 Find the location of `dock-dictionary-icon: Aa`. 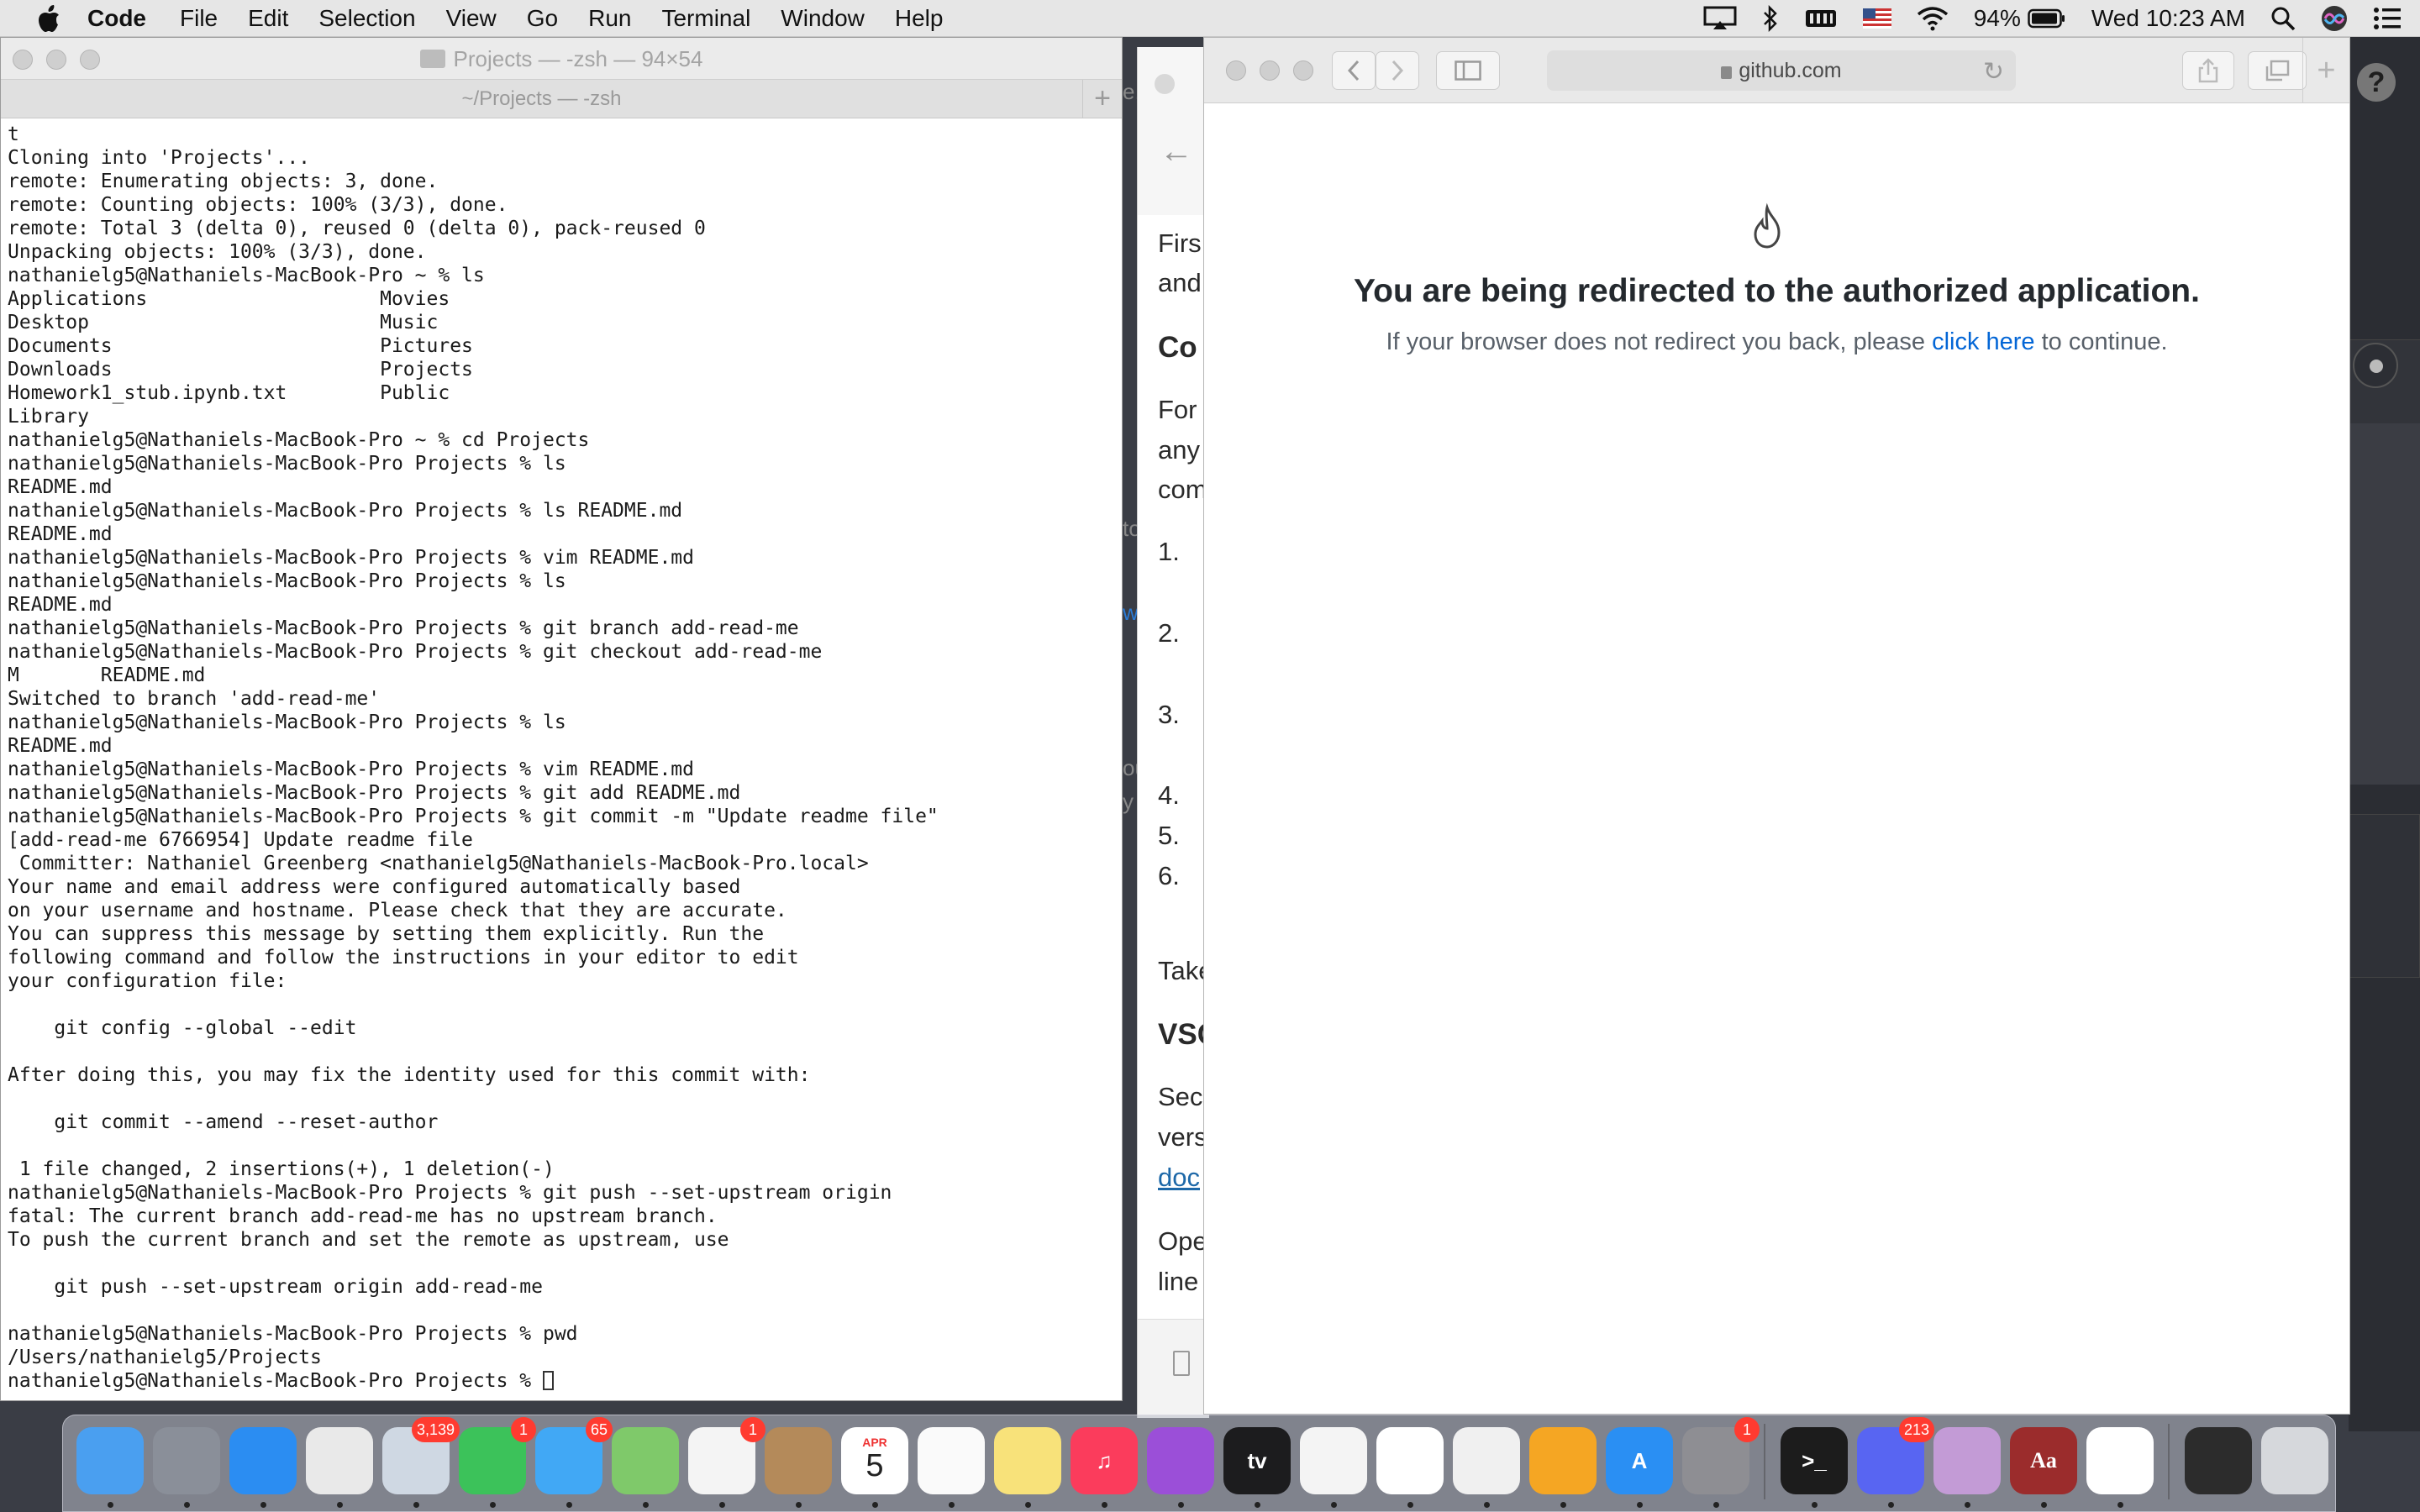

dock-dictionary-icon: Aa is located at coordinates (2044, 1467).